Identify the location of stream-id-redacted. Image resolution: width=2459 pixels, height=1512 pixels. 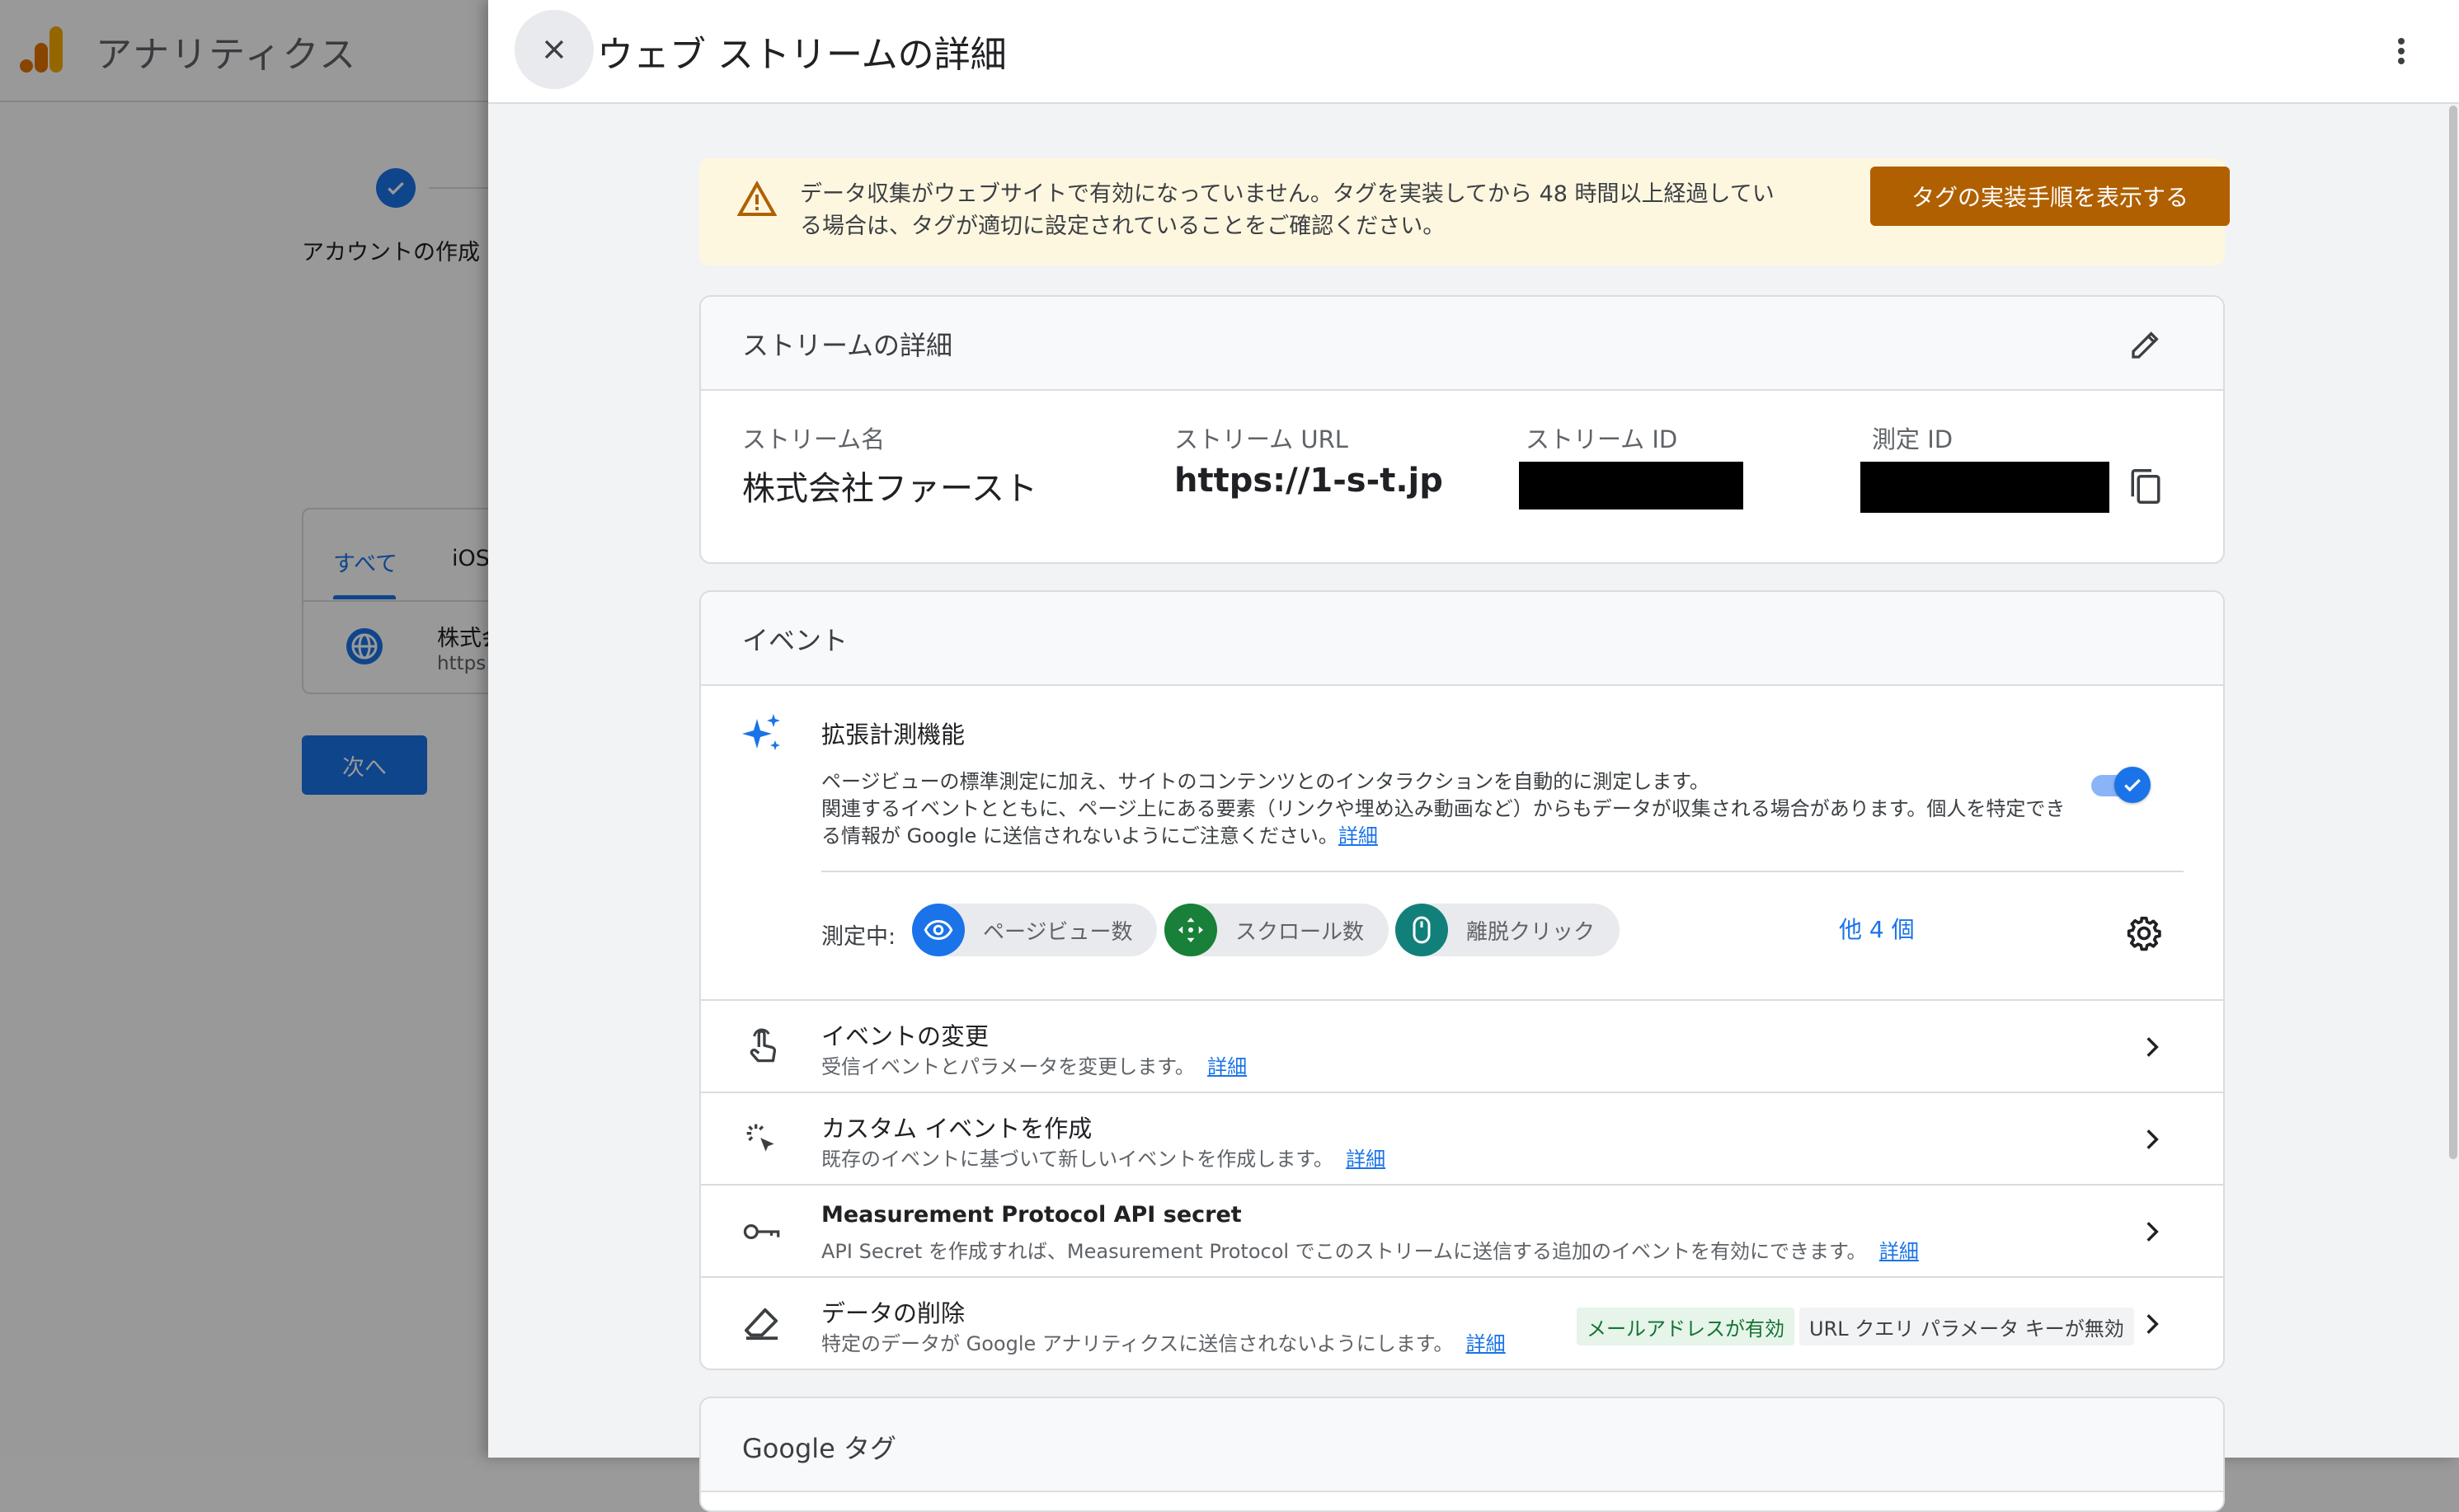
(1631, 486).